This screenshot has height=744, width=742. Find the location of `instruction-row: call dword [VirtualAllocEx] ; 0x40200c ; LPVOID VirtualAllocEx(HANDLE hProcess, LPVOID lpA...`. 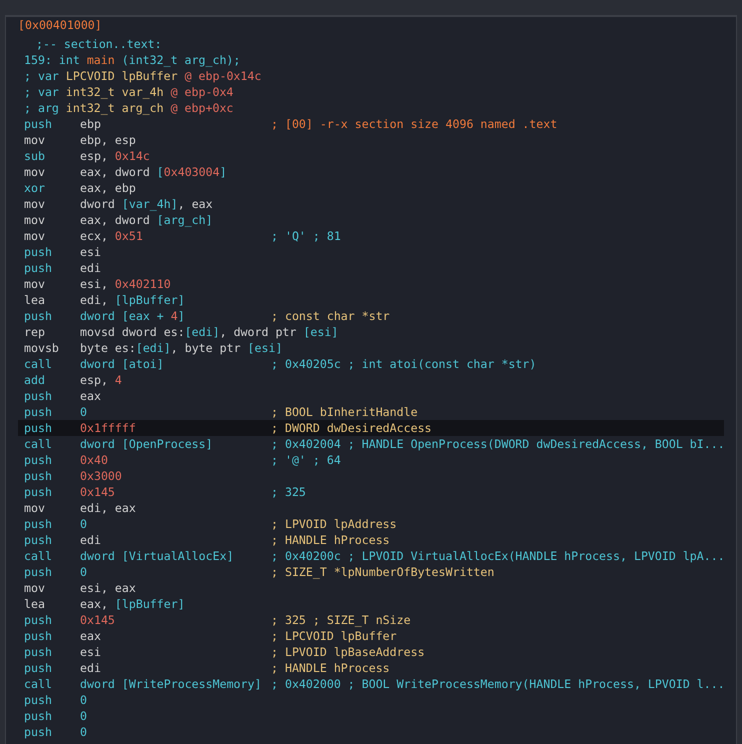

instruction-row: call dword [VirtualAllocEx] ; 0x40200c ; LPVOID VirtualAllocEx(HANDLE hProcess, LPVOID lpA... is located at coordinates (371, 556).